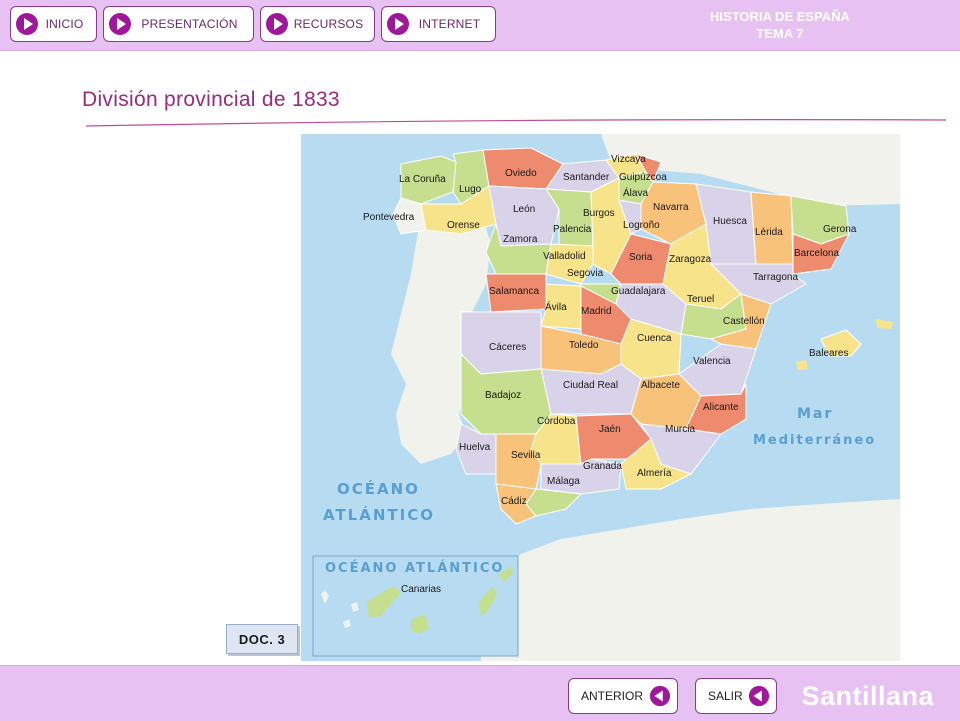 The height and width of the screenshot is (721, 960). Describe the element at coordinates (524, 209) in the screenshot. I see `label-leon: León` at that location.